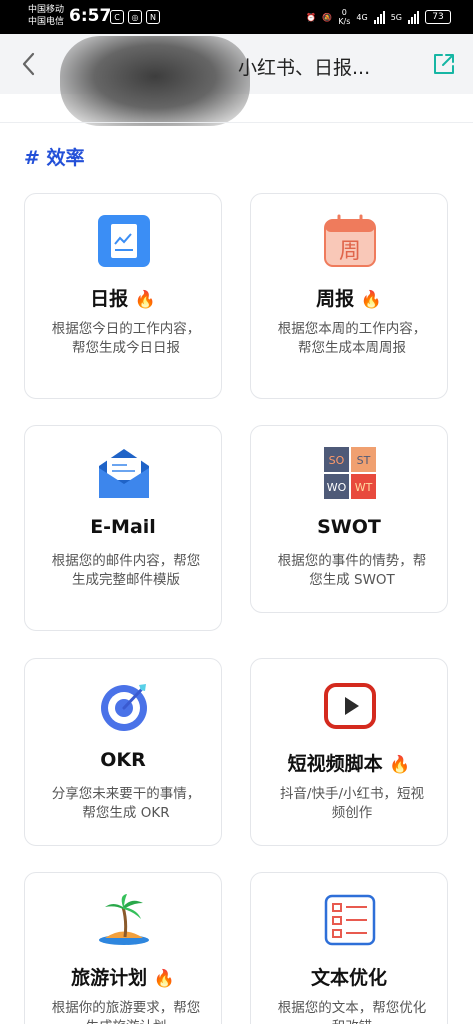 The width and height of the screenshot is (473, 1024). I want to click on card-title-text: 日报, so click(109, 299).